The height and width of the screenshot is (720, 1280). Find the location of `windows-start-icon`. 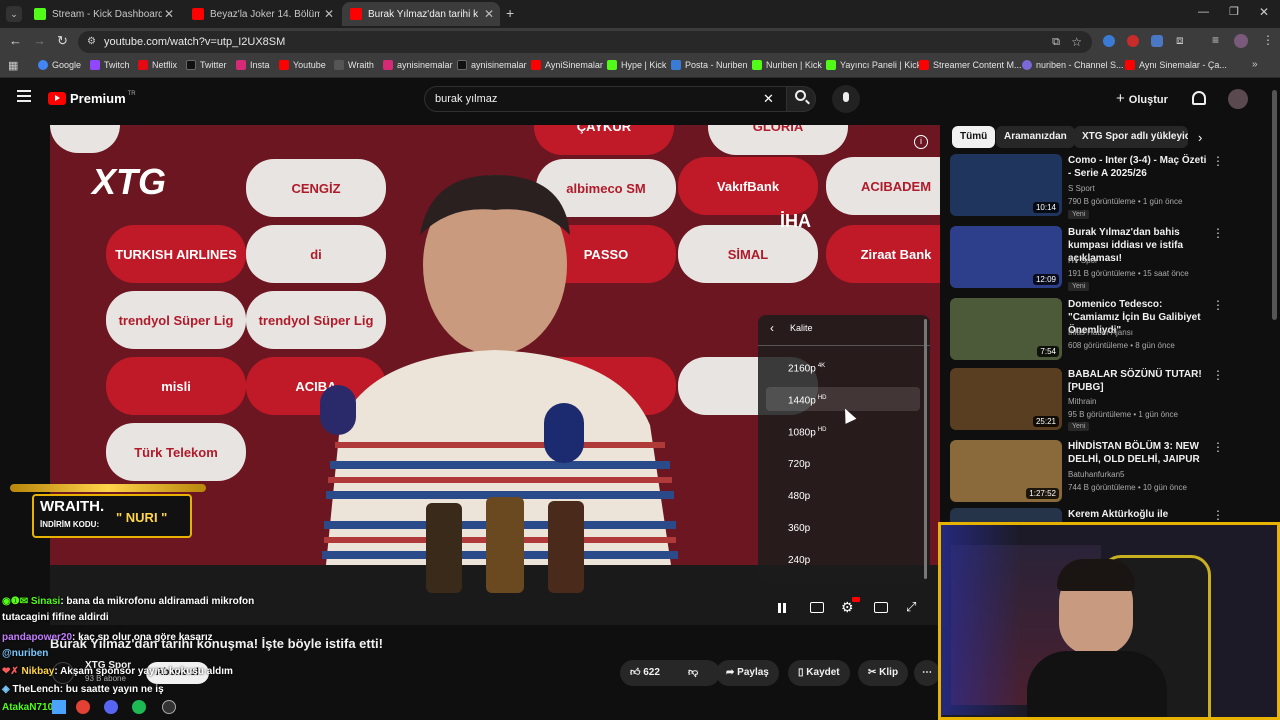

windows-start-icon is located at coordinates (59, 707).